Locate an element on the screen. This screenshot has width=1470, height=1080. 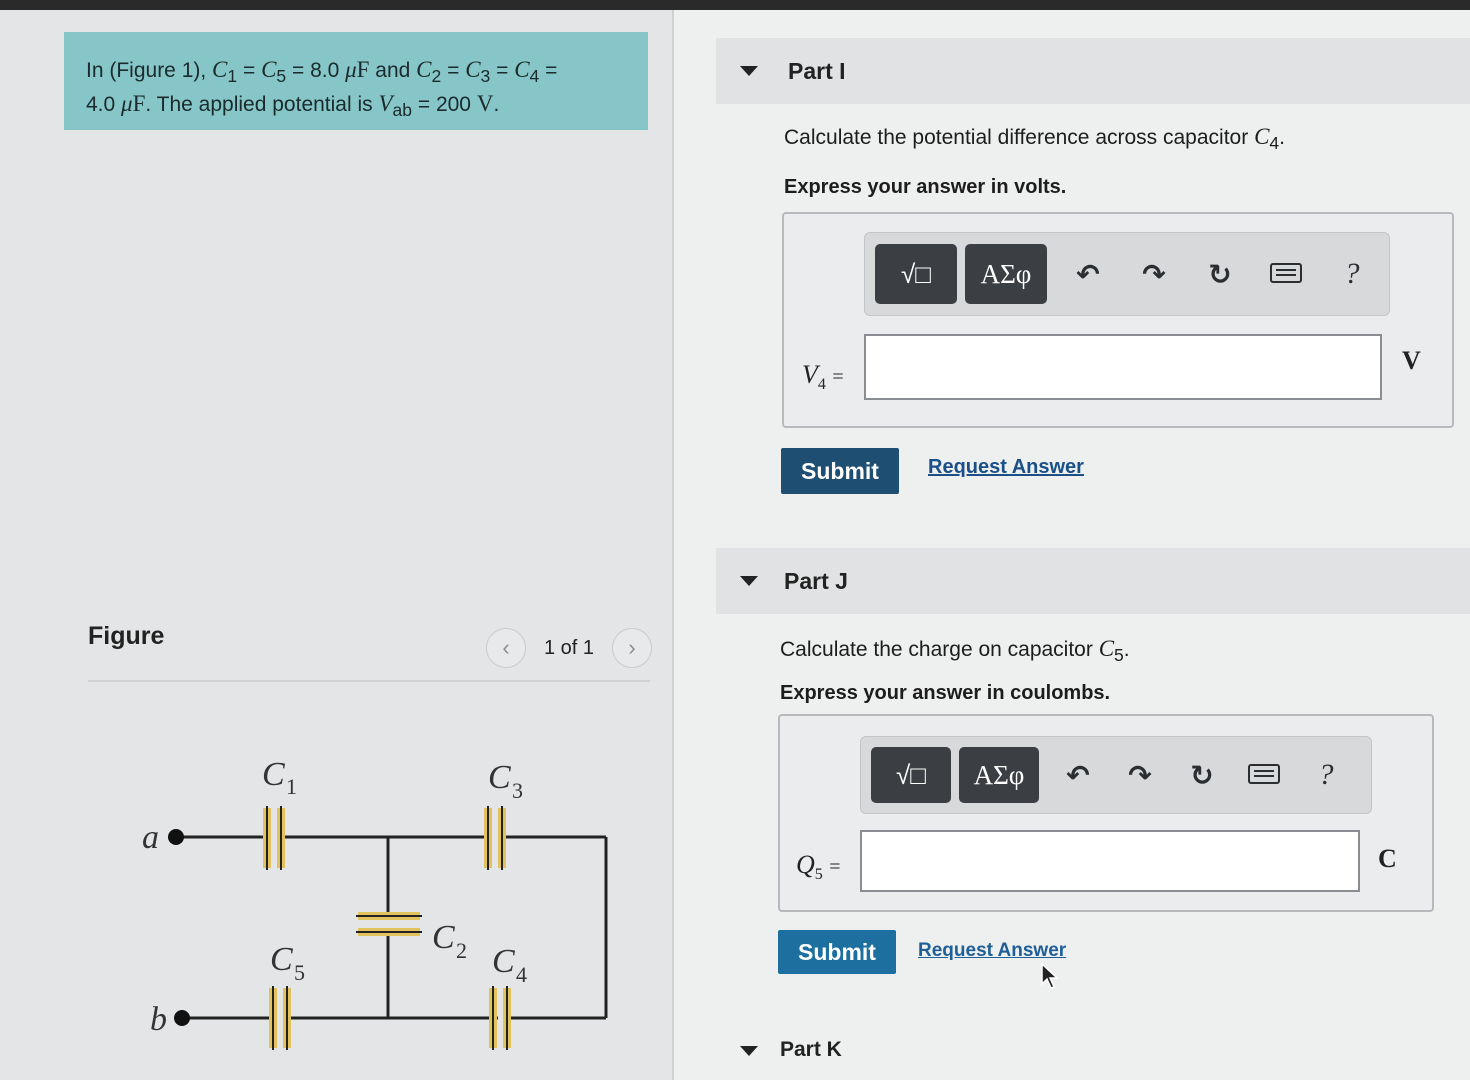
sub-c2: 2 is located at coordinates (461, 950).